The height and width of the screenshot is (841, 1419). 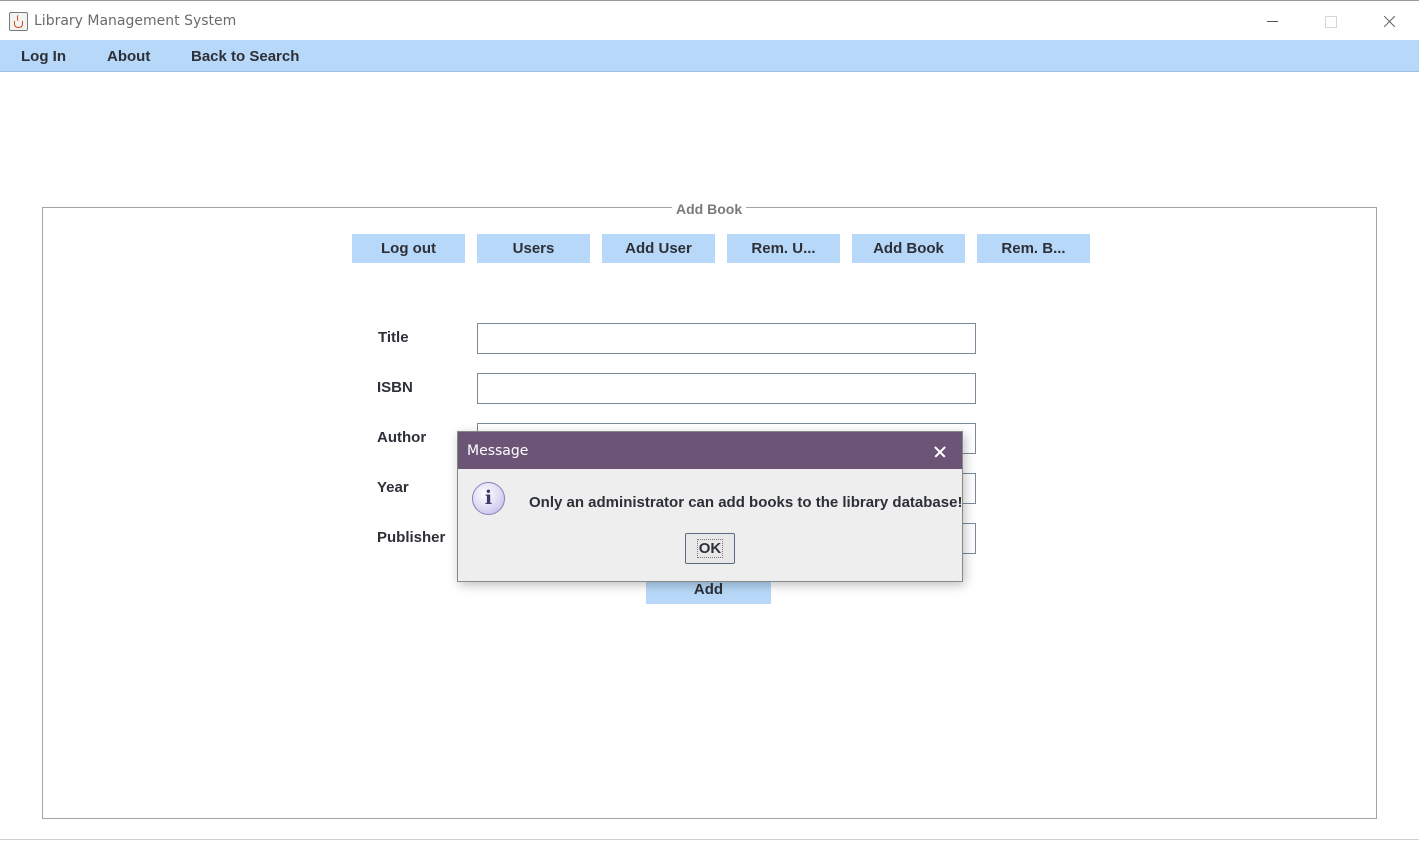 I want to click on ok-button: OK, so click(x=710, y=548).